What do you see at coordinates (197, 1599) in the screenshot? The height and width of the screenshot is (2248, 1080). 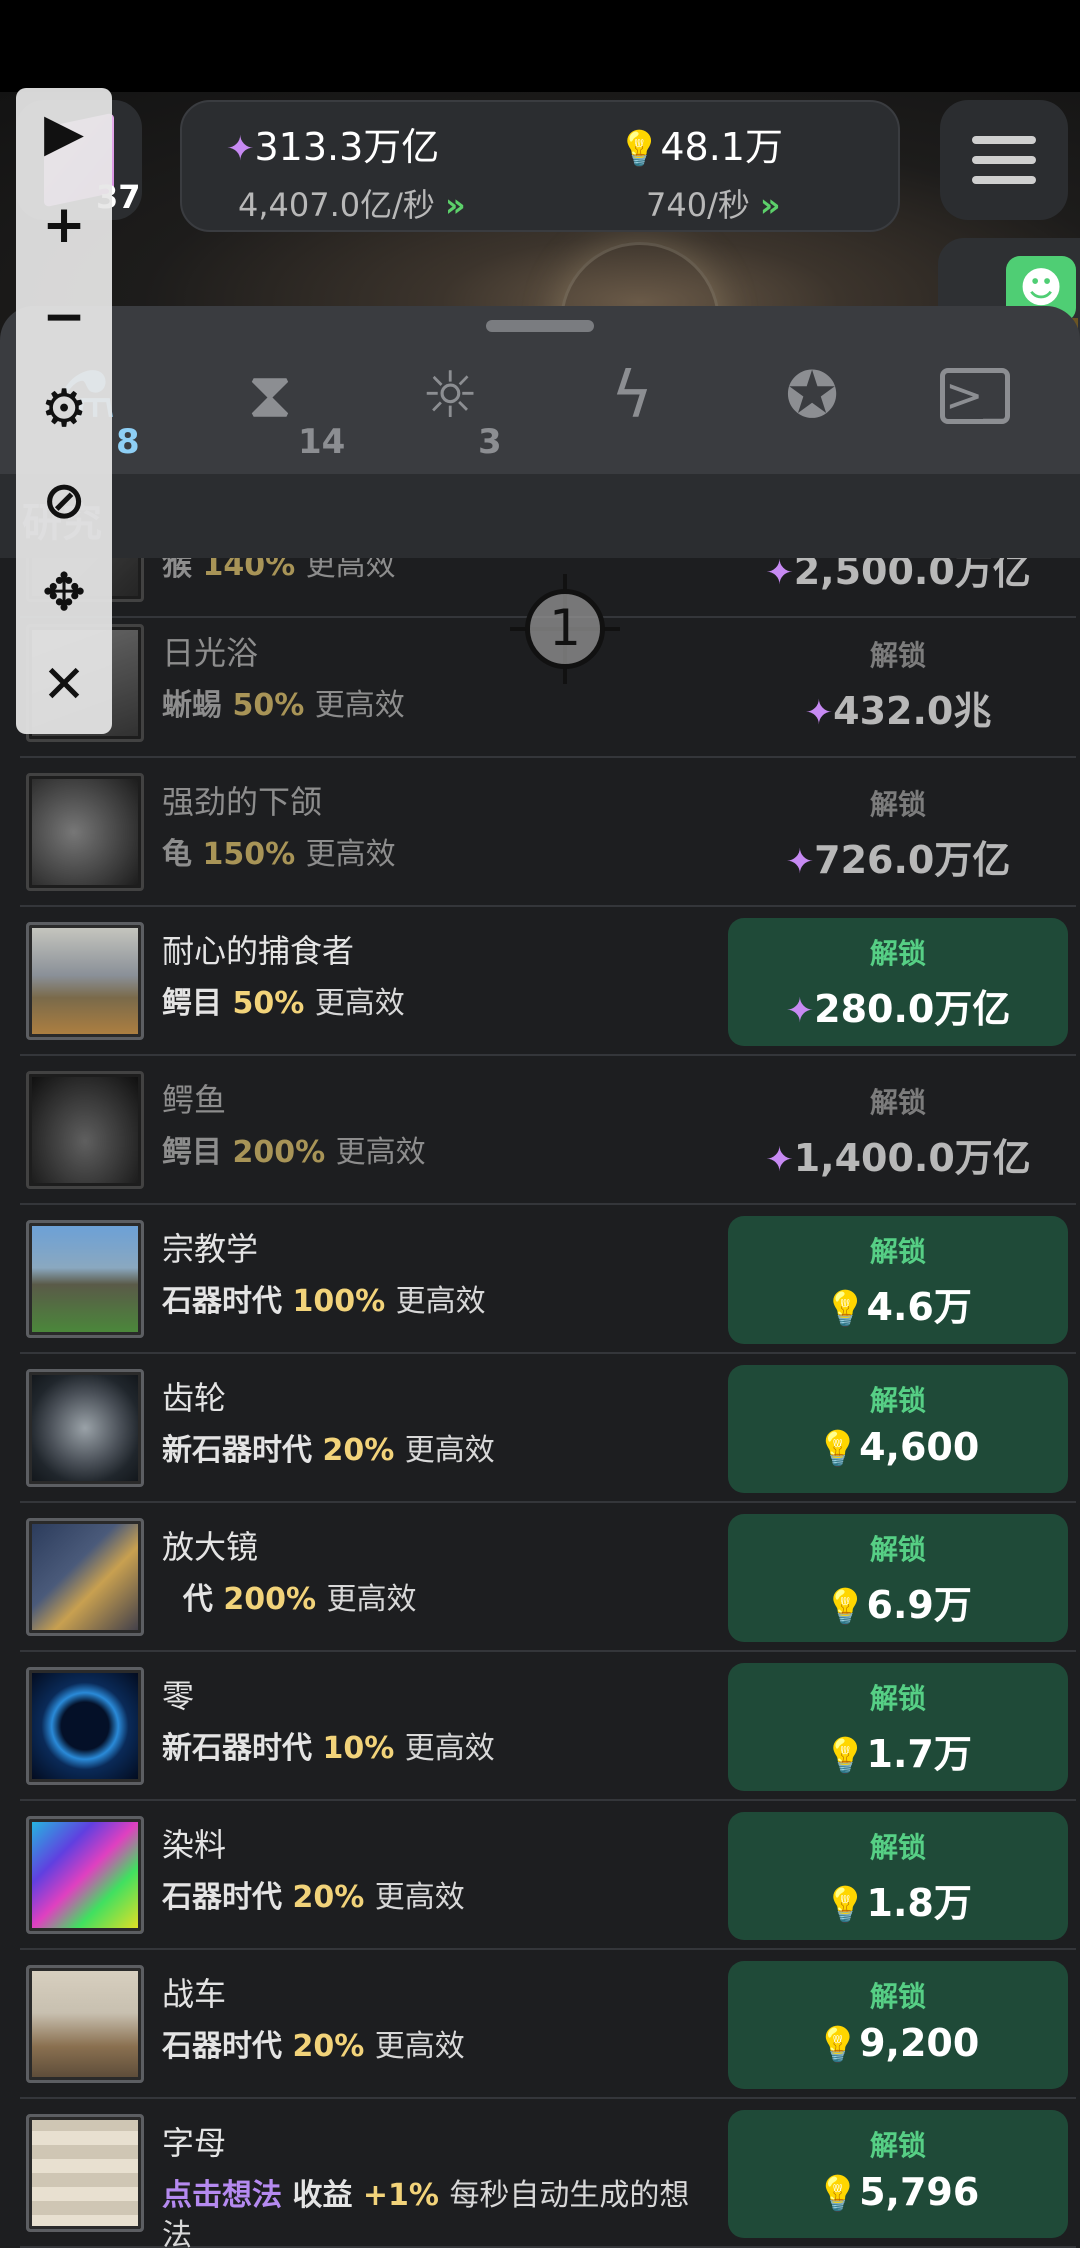 I see `research-target: 代` at bounding box center [197, 1599].